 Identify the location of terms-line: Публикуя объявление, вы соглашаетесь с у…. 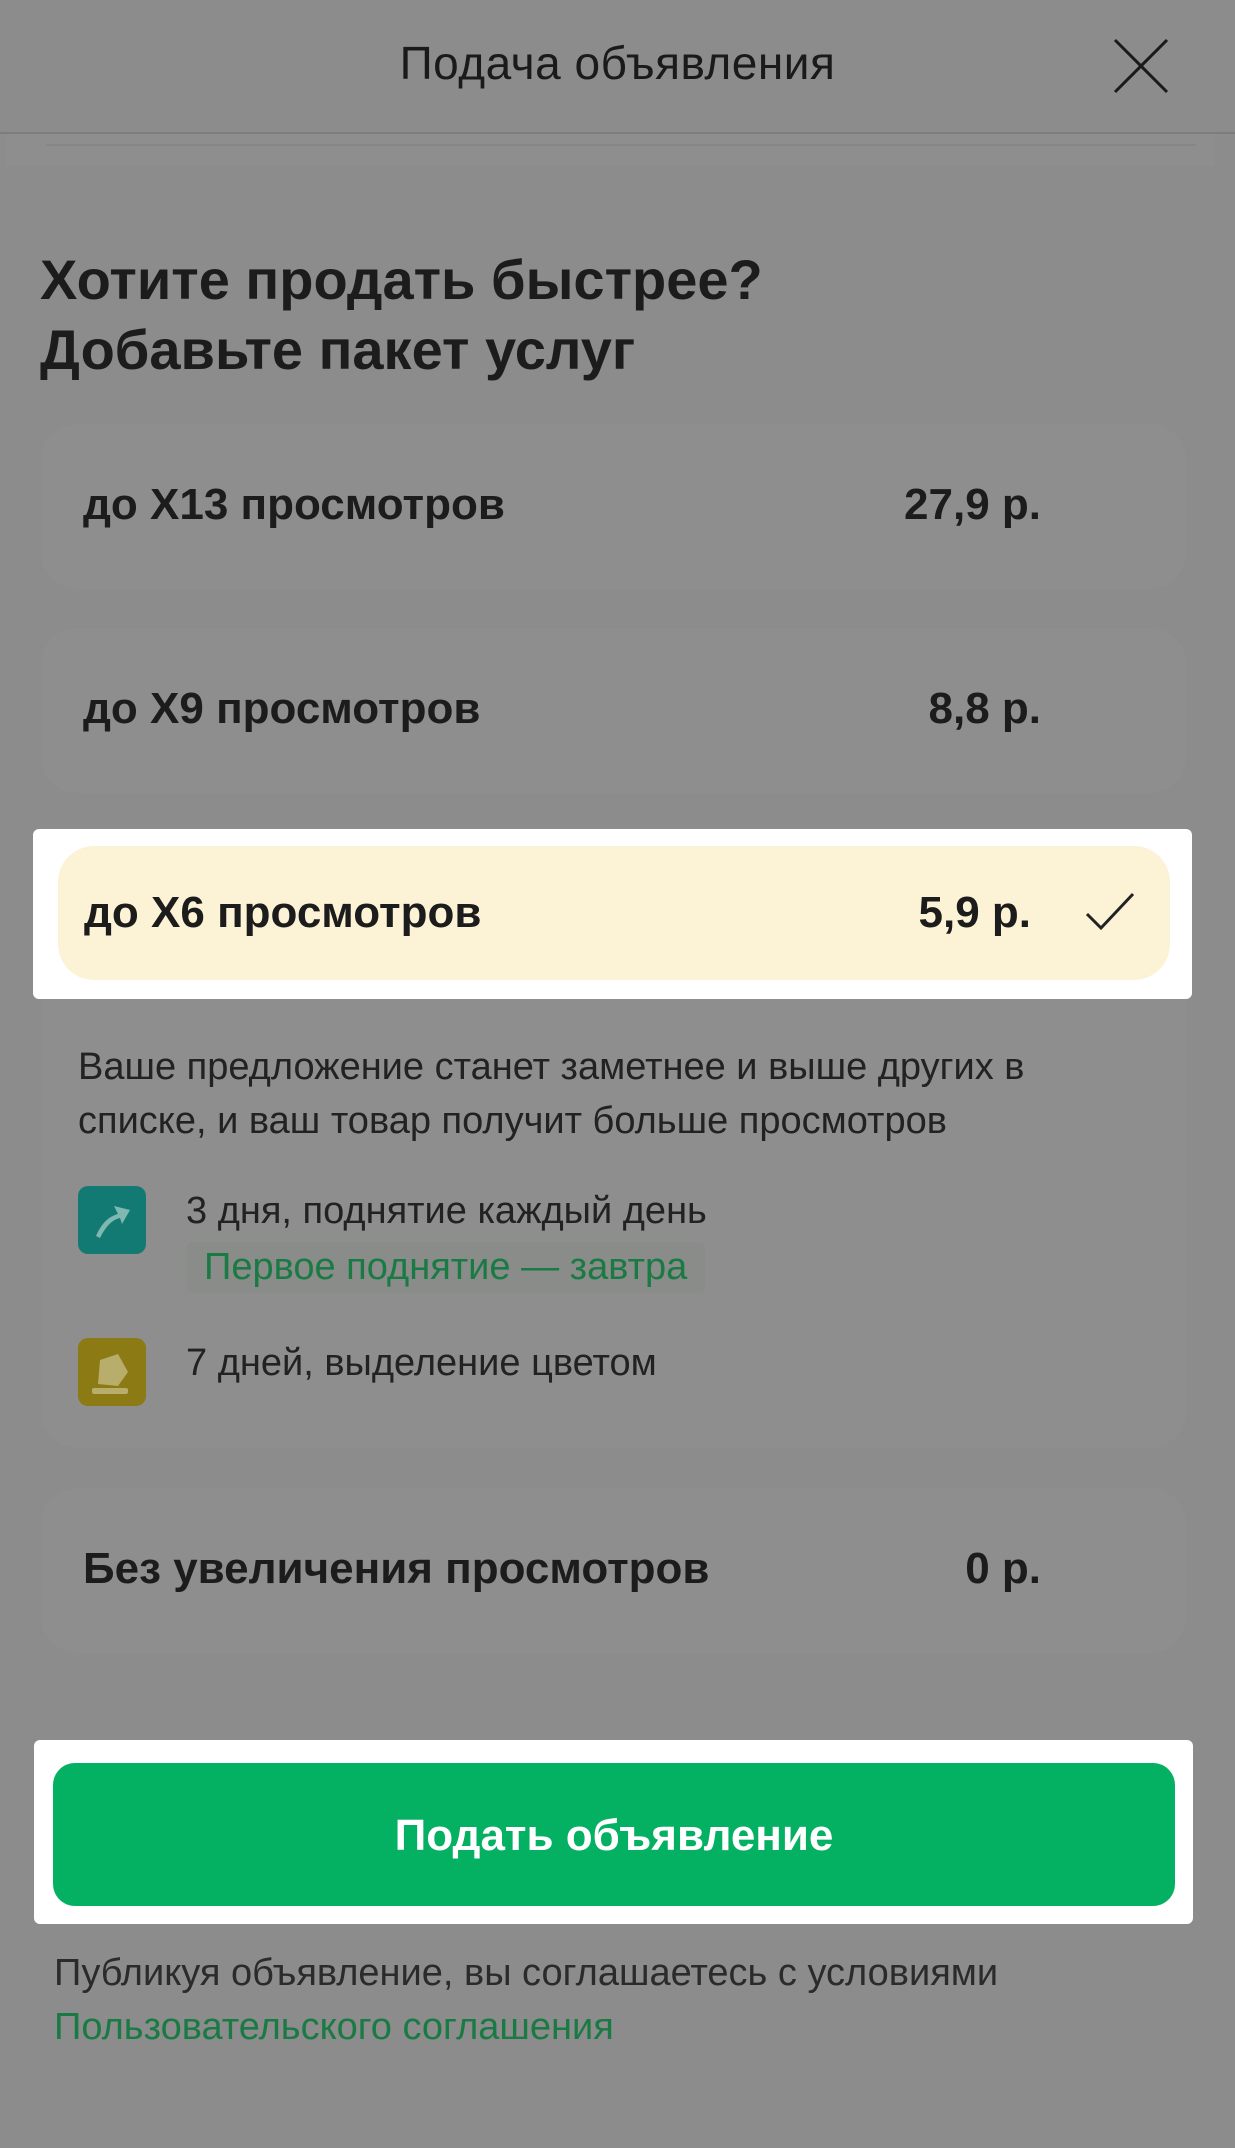
(526, 1973).